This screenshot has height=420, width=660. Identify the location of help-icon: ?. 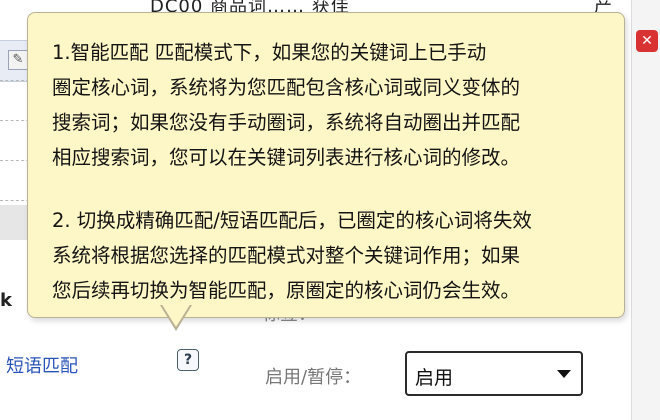
(188, 360).